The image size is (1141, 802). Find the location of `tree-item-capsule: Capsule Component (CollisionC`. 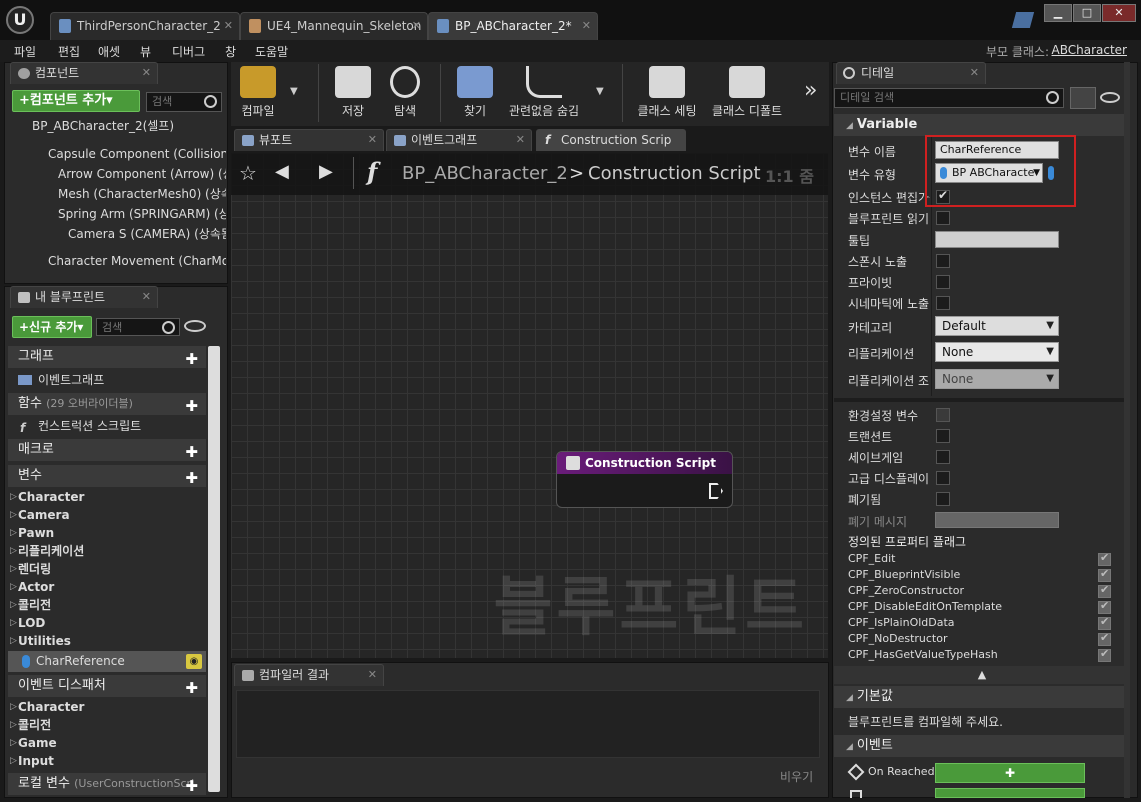

tree-item-capsule: Capsule Component (CollisionC is located at coordinates (117, 154).